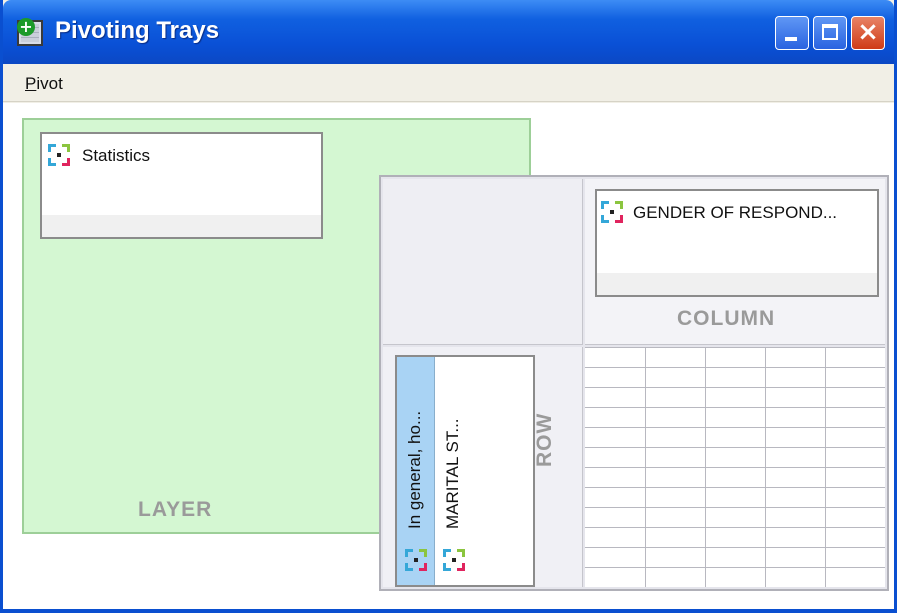 The width and height of the screenshot is (897, 613). I want to click on column-tray-label: COLUMN, so click(726, 318).